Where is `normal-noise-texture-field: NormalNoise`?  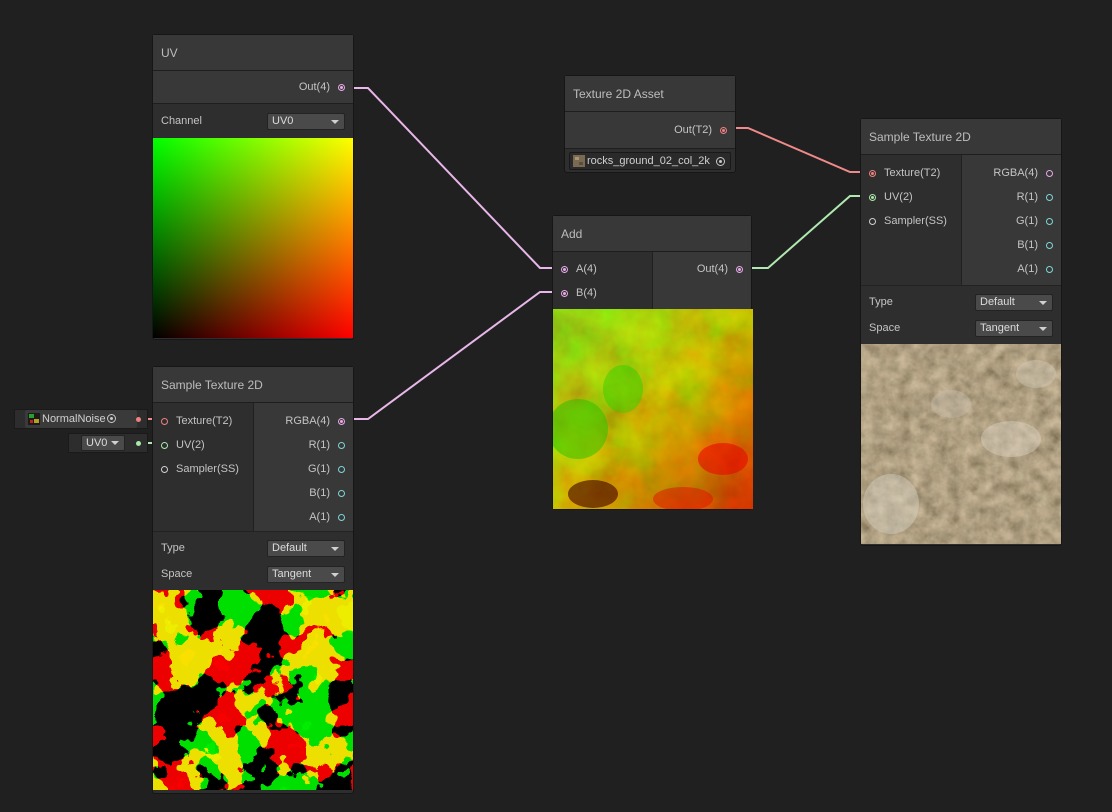
normal-noise-texture-field: NormalNoise is located at coordinates (81, 419).